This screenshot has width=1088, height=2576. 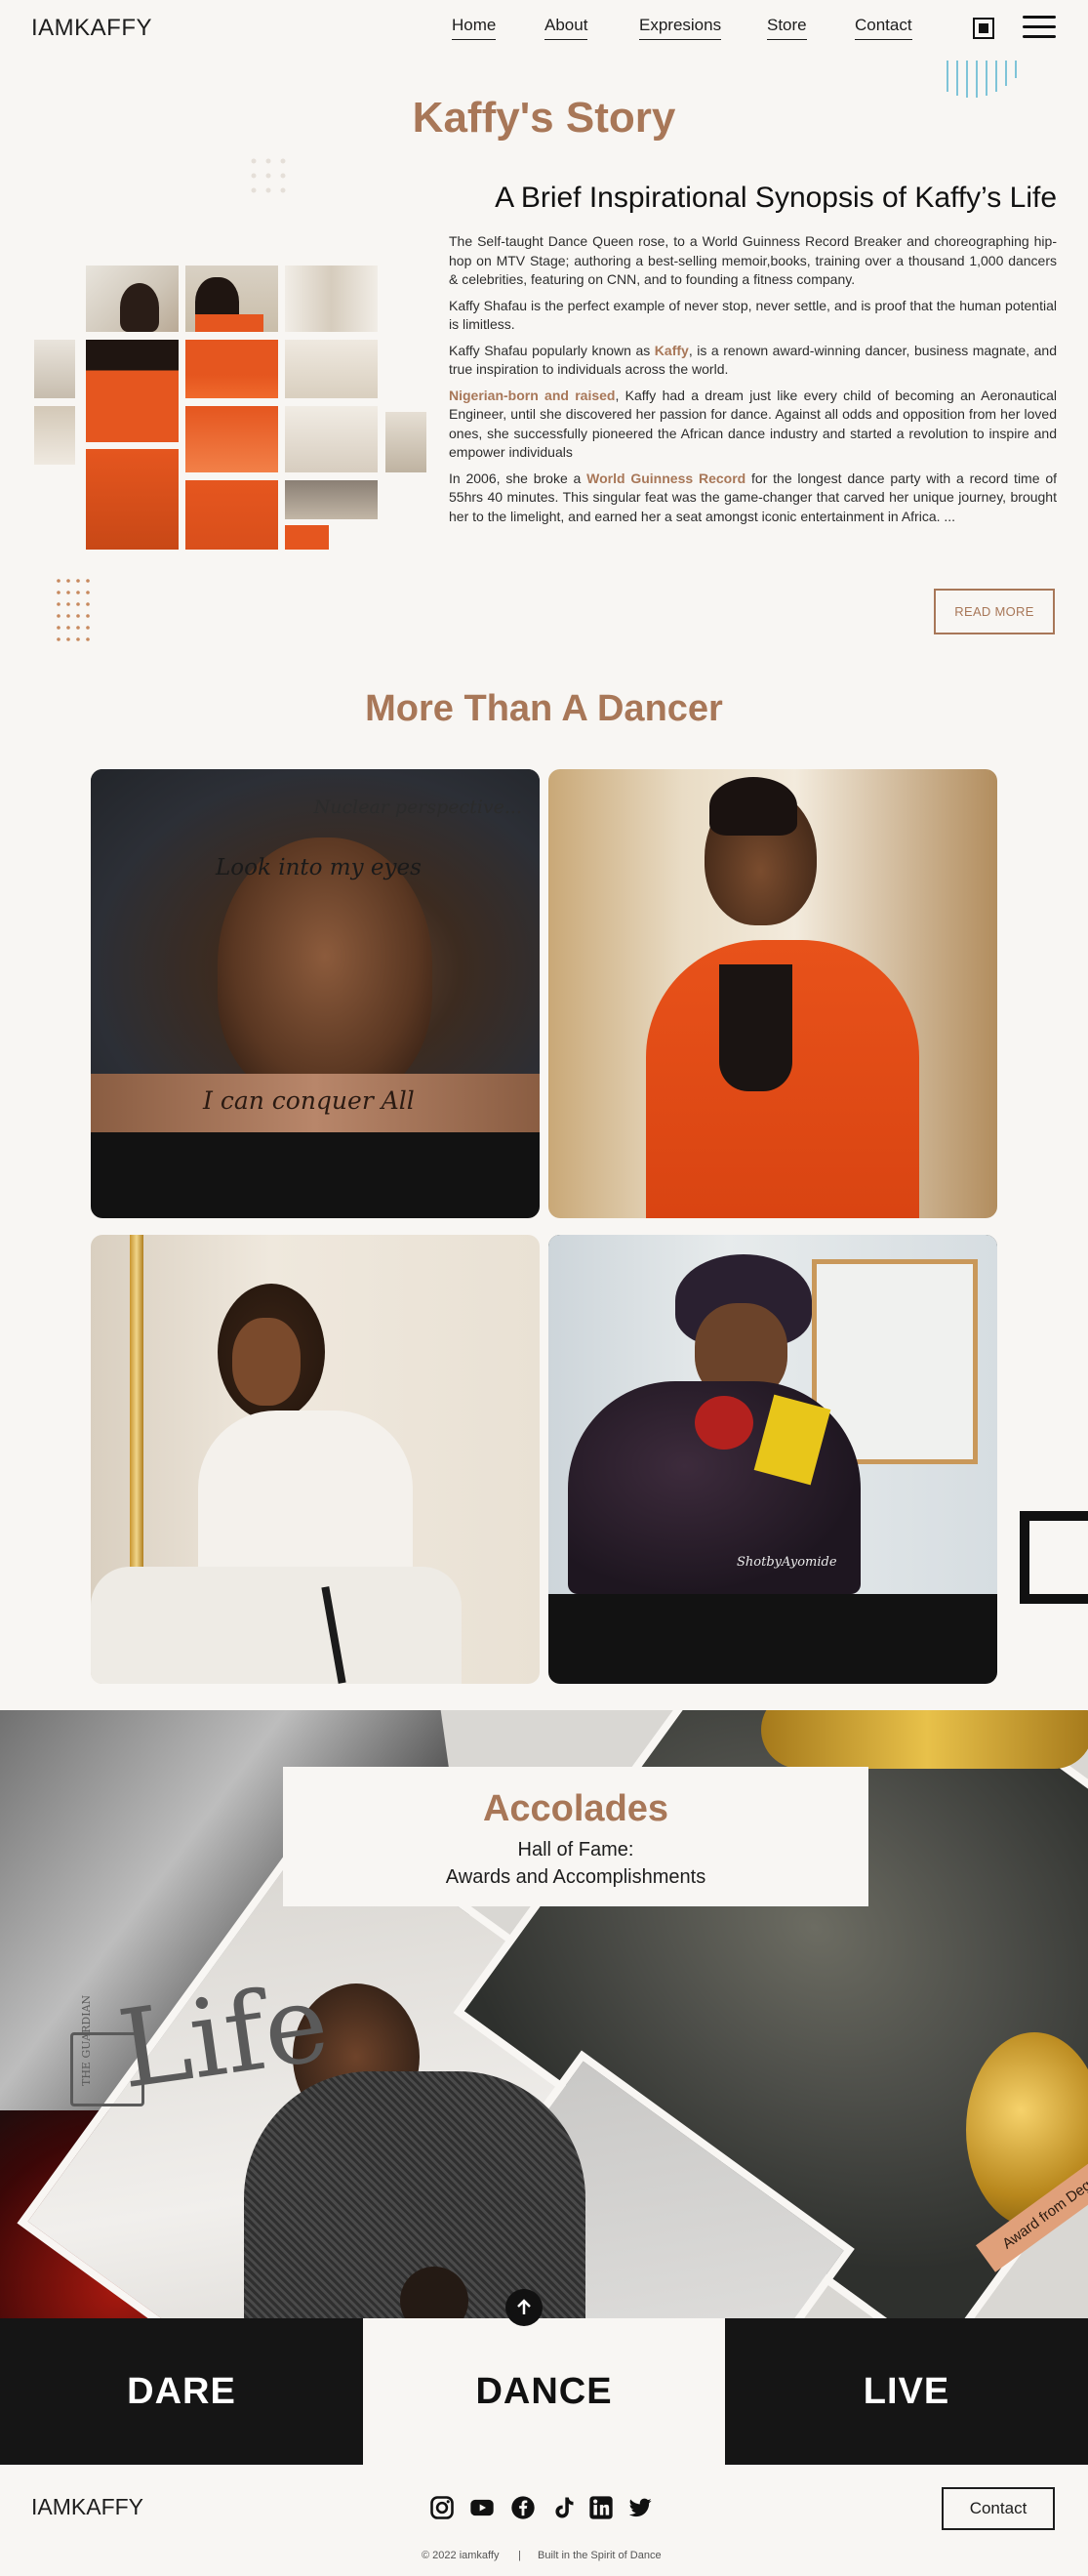 I want to click on highlight-kaffy: Kaffy, so click(x=671, y=350).